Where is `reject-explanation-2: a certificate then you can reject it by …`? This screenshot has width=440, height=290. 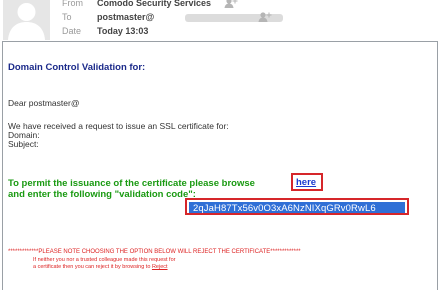
reject-explanation-2: a certificate then you can reject it by … is located at coordinates (100, 267).